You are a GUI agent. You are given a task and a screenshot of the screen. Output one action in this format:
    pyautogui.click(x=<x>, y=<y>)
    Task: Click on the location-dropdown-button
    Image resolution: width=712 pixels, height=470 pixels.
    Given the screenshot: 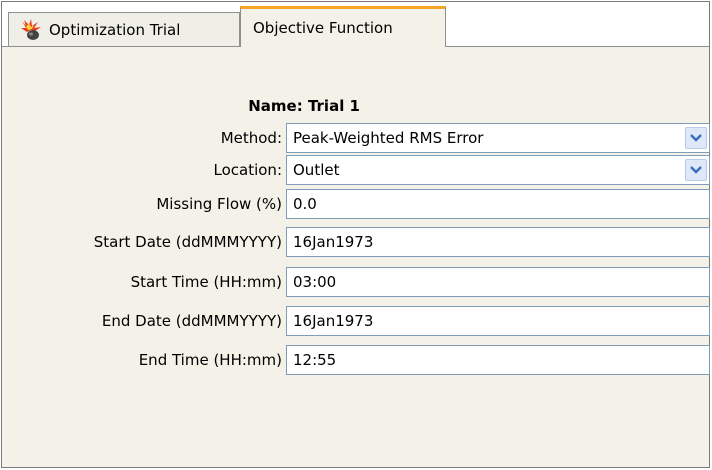 What is the action you would take?
    pyautogui.click(x=696, y=170)
    